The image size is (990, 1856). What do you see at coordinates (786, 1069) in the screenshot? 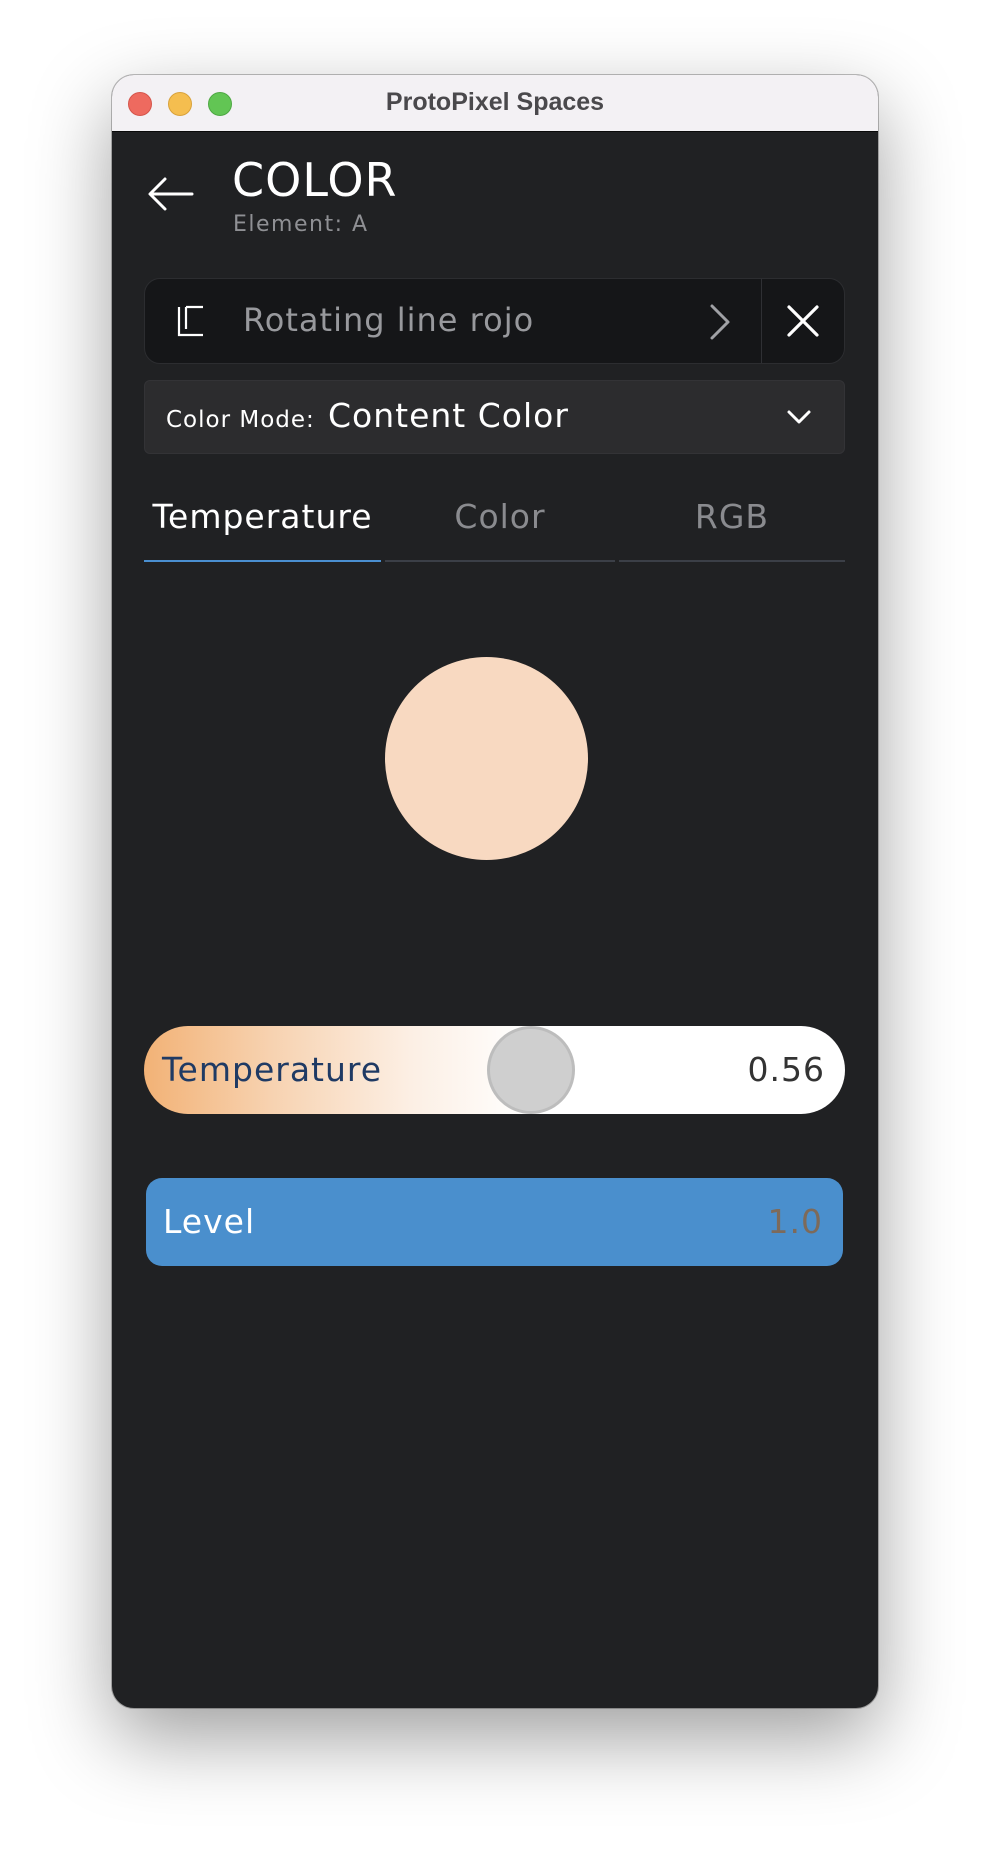
I see `temperature-value: 0.56` at bounding box center [786, 1069].